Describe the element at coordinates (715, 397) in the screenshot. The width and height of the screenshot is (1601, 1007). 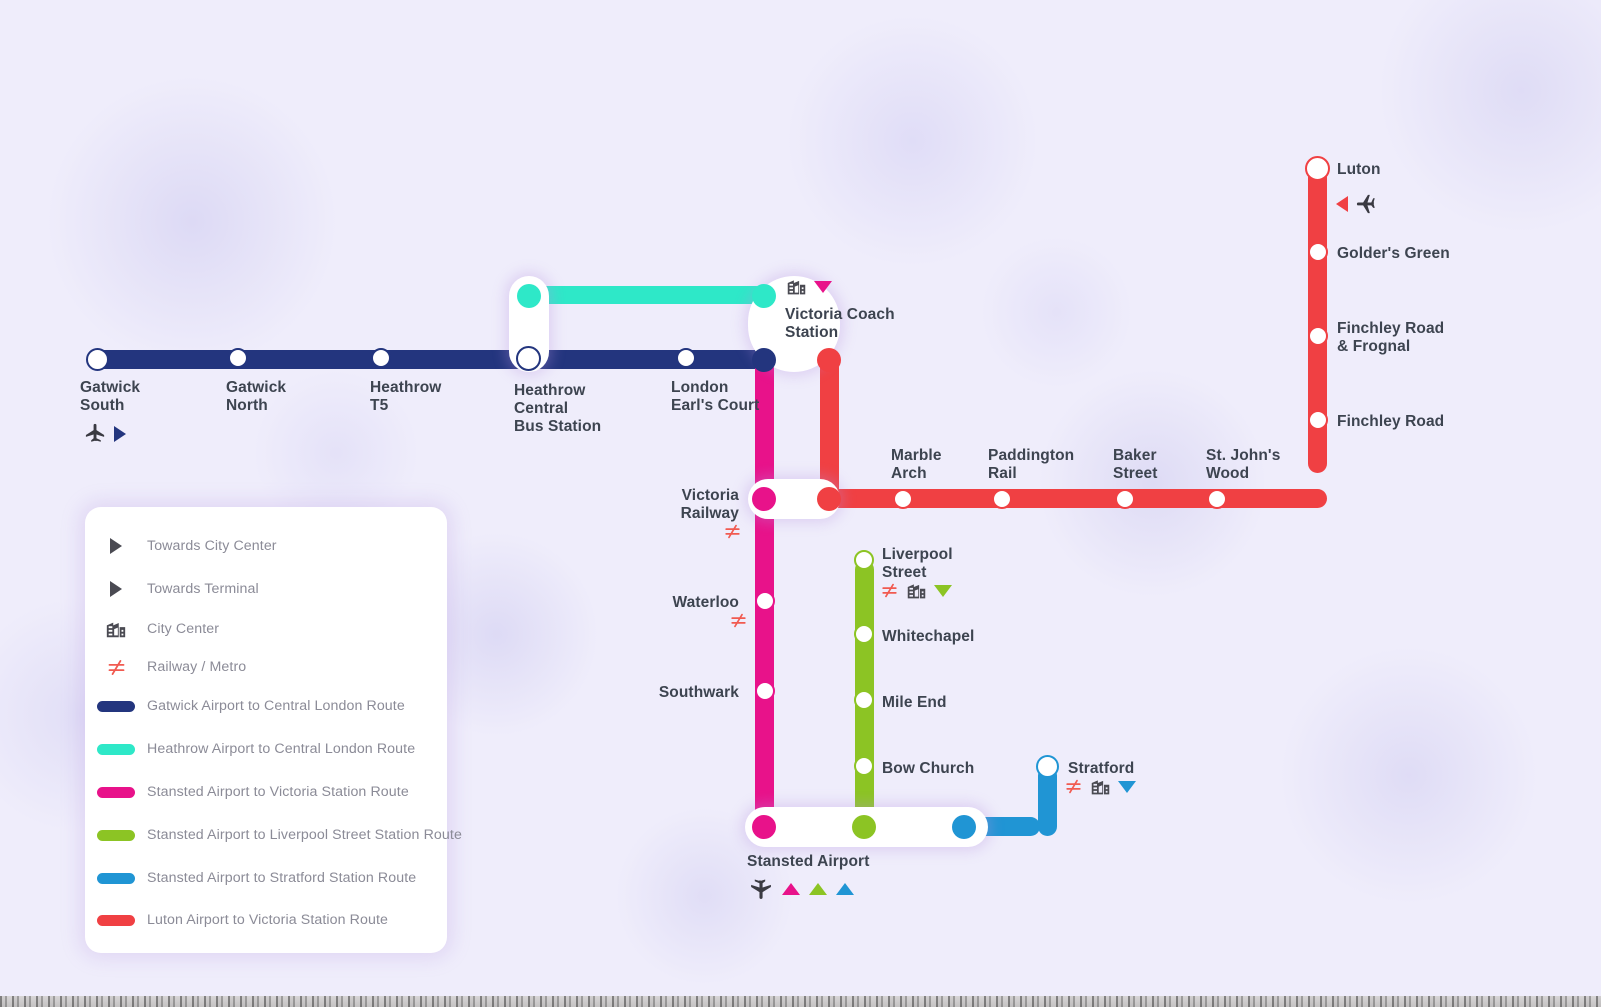
I see `station-label-london-earls-court: London Earl's Court` at that location.